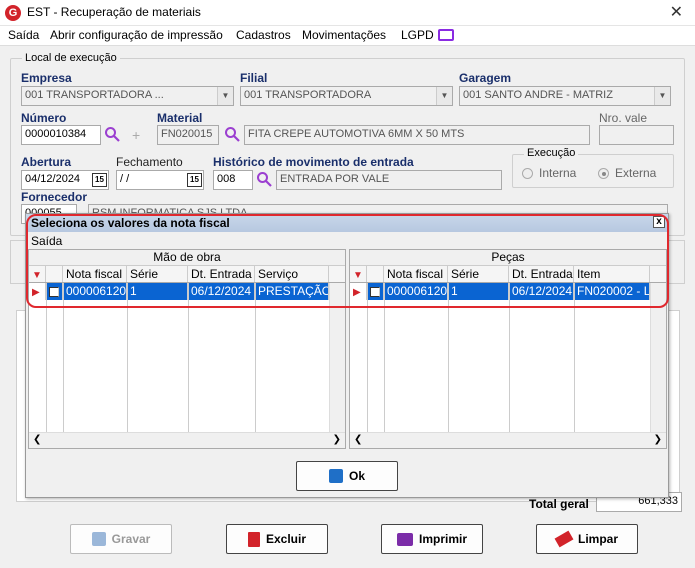 This screenshot has width=695, height=568. I want to click on total-label: Total geral, so click(559, 504).